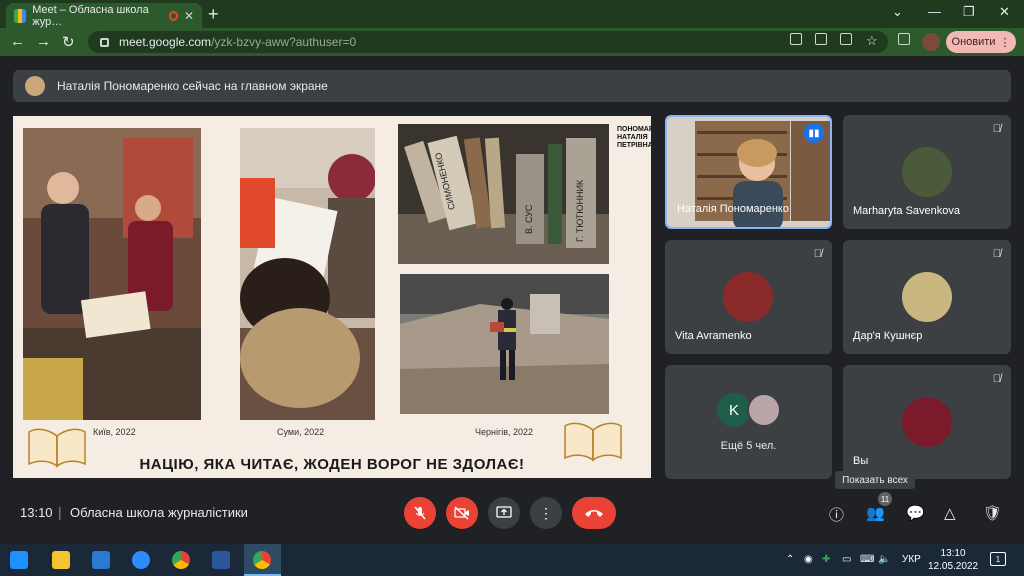 This screenshot has height=576, width=1024. What do you see at coordinates (420, 513) in the screenshot?
I see `mic-toggle-button` at bounding box center [420, 513].